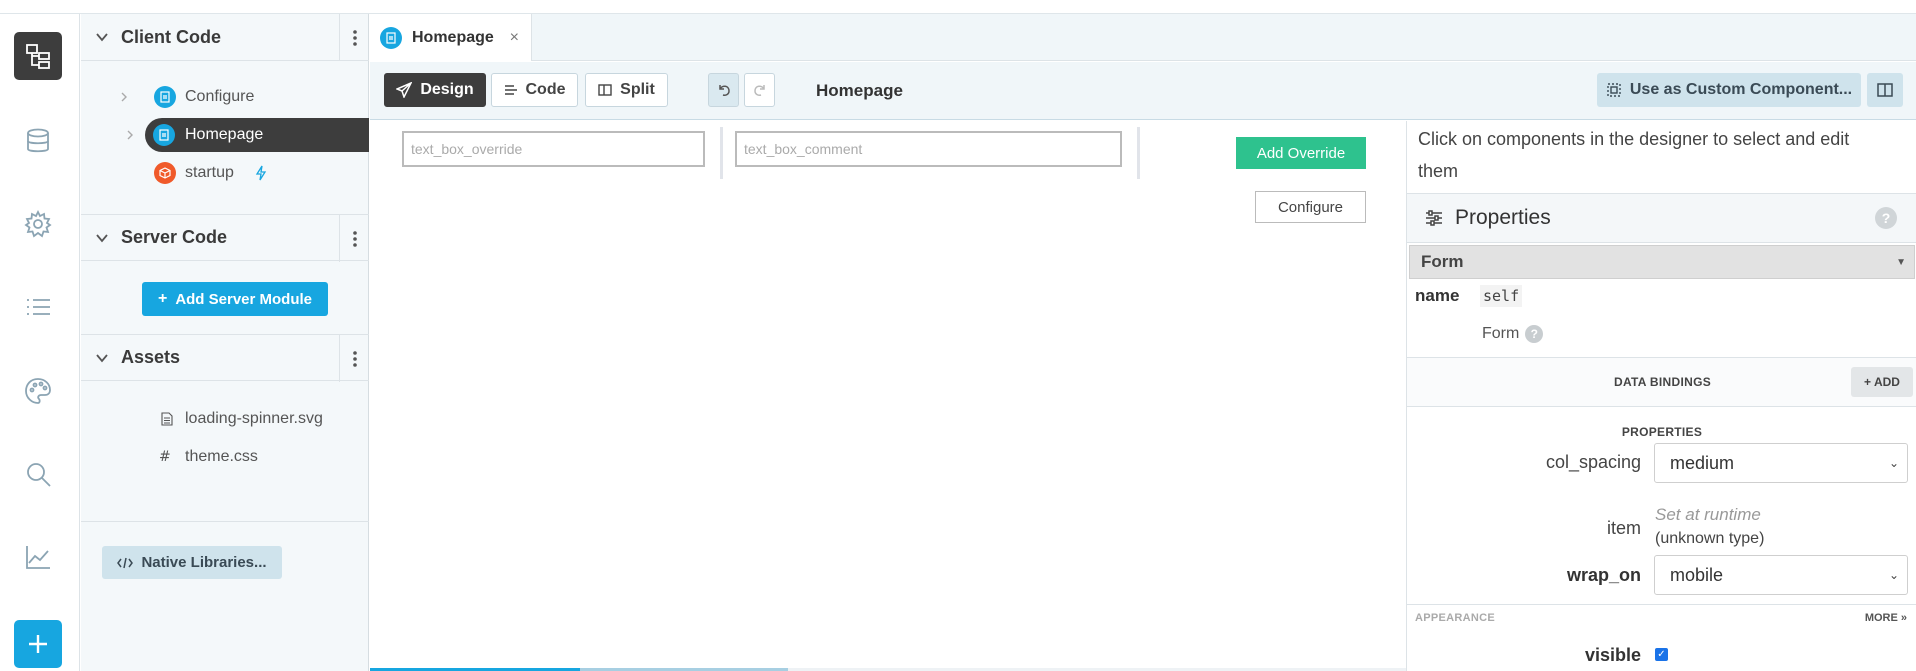  I want to click on form-title: Homepage, so click(859, 90).